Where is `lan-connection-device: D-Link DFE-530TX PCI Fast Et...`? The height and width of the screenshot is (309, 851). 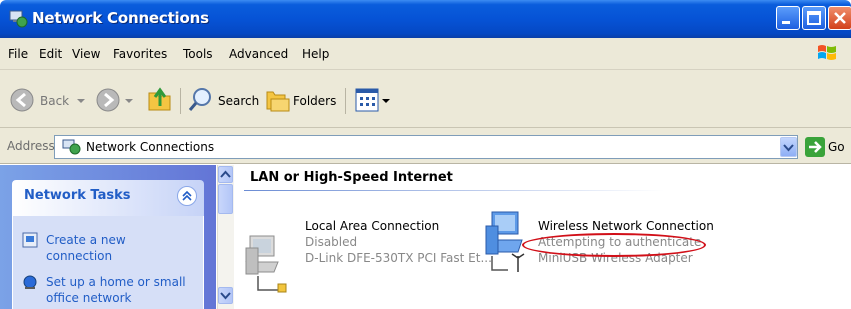
lan-connection-device: D-Link DFE-530TX PCI Fast Et... is located at coordinates (398, 258).